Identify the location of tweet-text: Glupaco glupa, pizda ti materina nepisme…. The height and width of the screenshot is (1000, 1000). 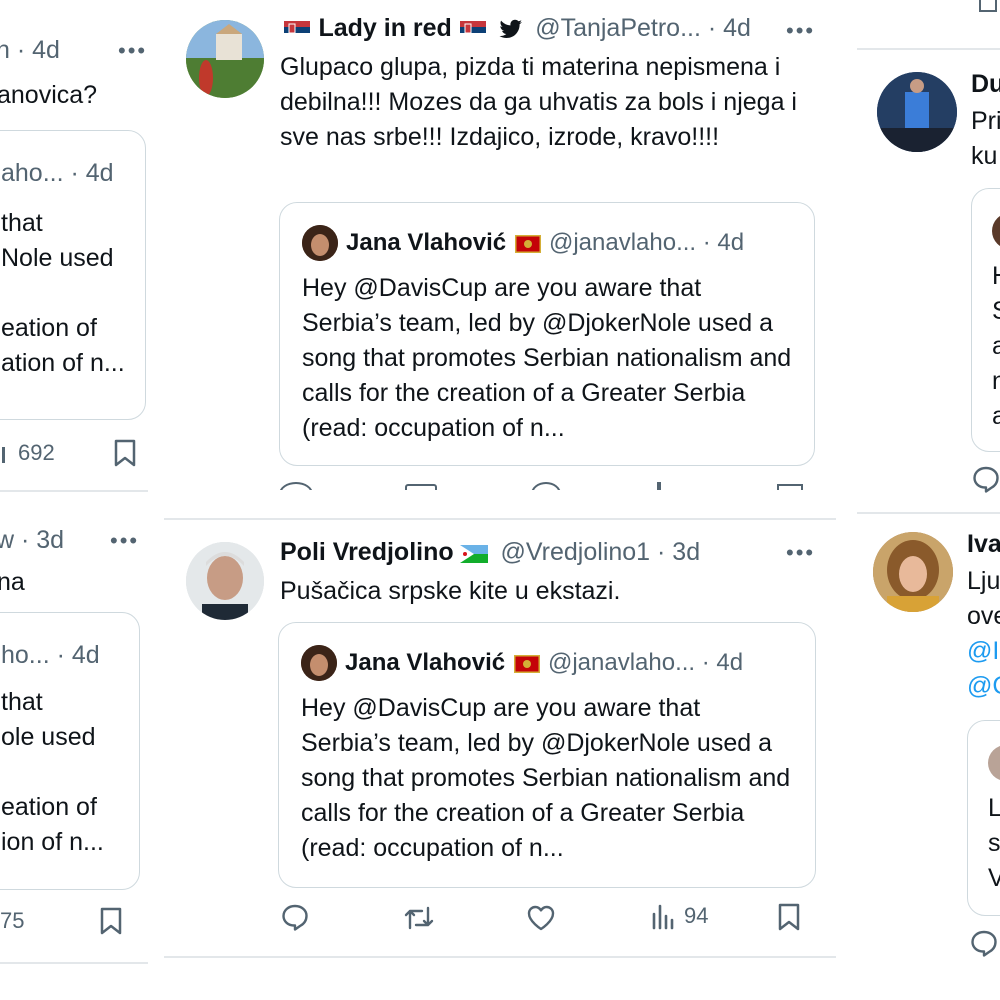
(538, 102).